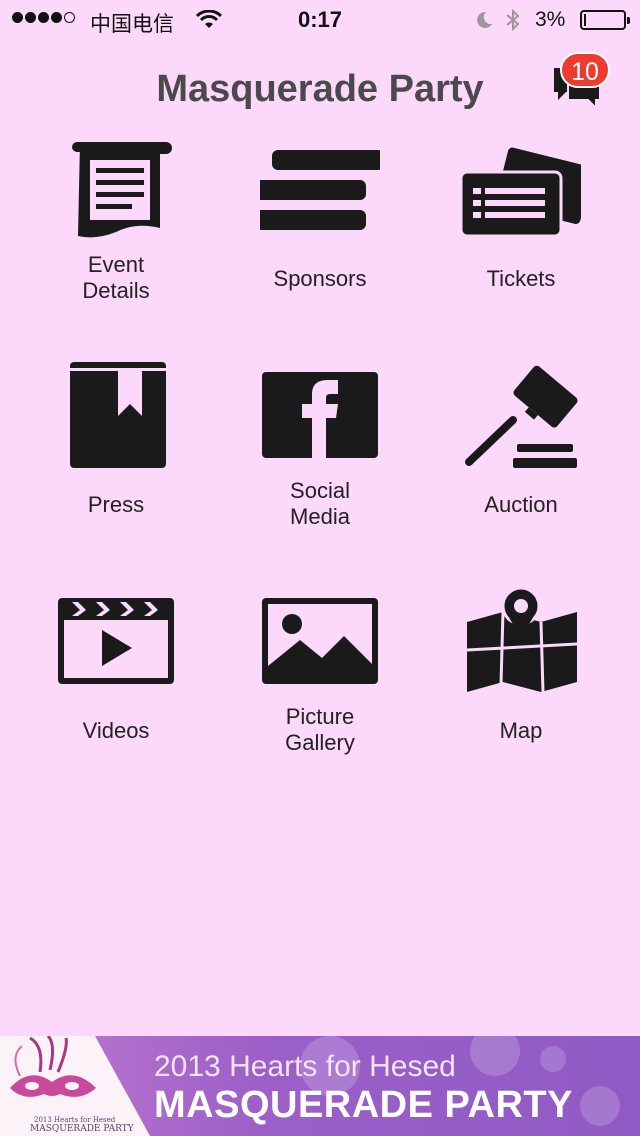 This screenshot has height=1136, width=640. I want to click on menu-item-map: Map, so click(521, 688).